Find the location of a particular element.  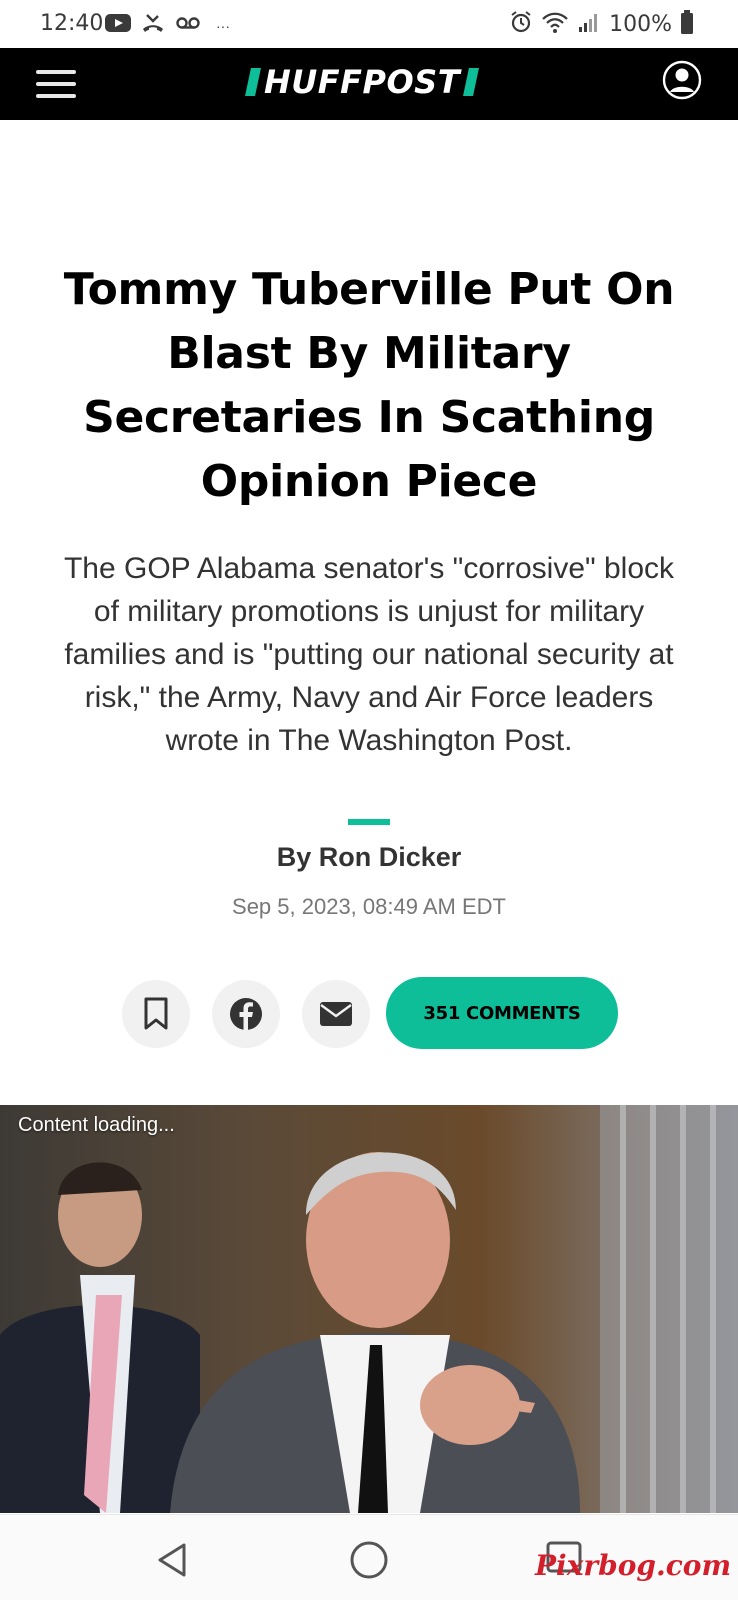

status-bar: 12:40 ··· 100% is located at coordinates (369, 24).